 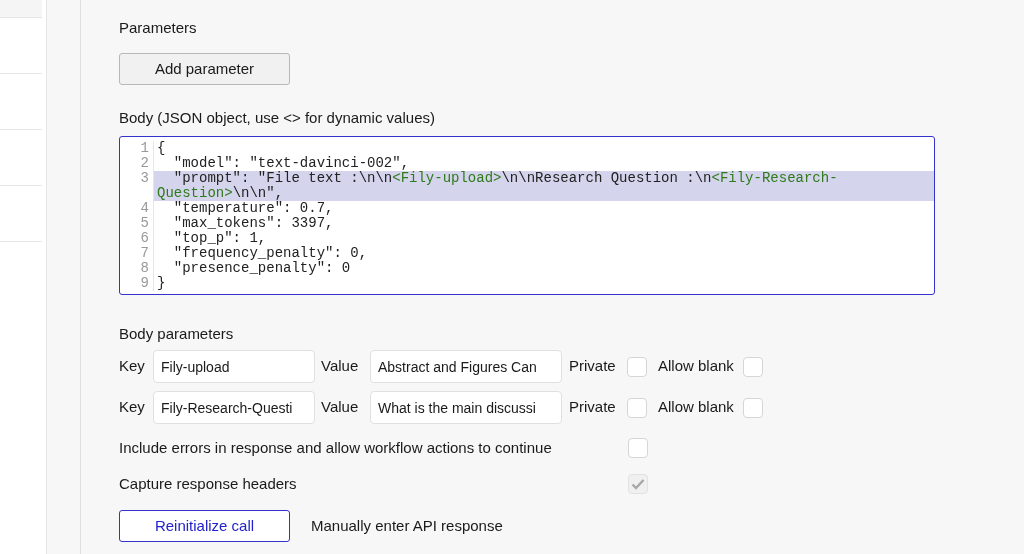 What do you see at coordinates (158, 28) in the screenshot?
I see `section-heading: Parameters` at bounding box center [158, 28].